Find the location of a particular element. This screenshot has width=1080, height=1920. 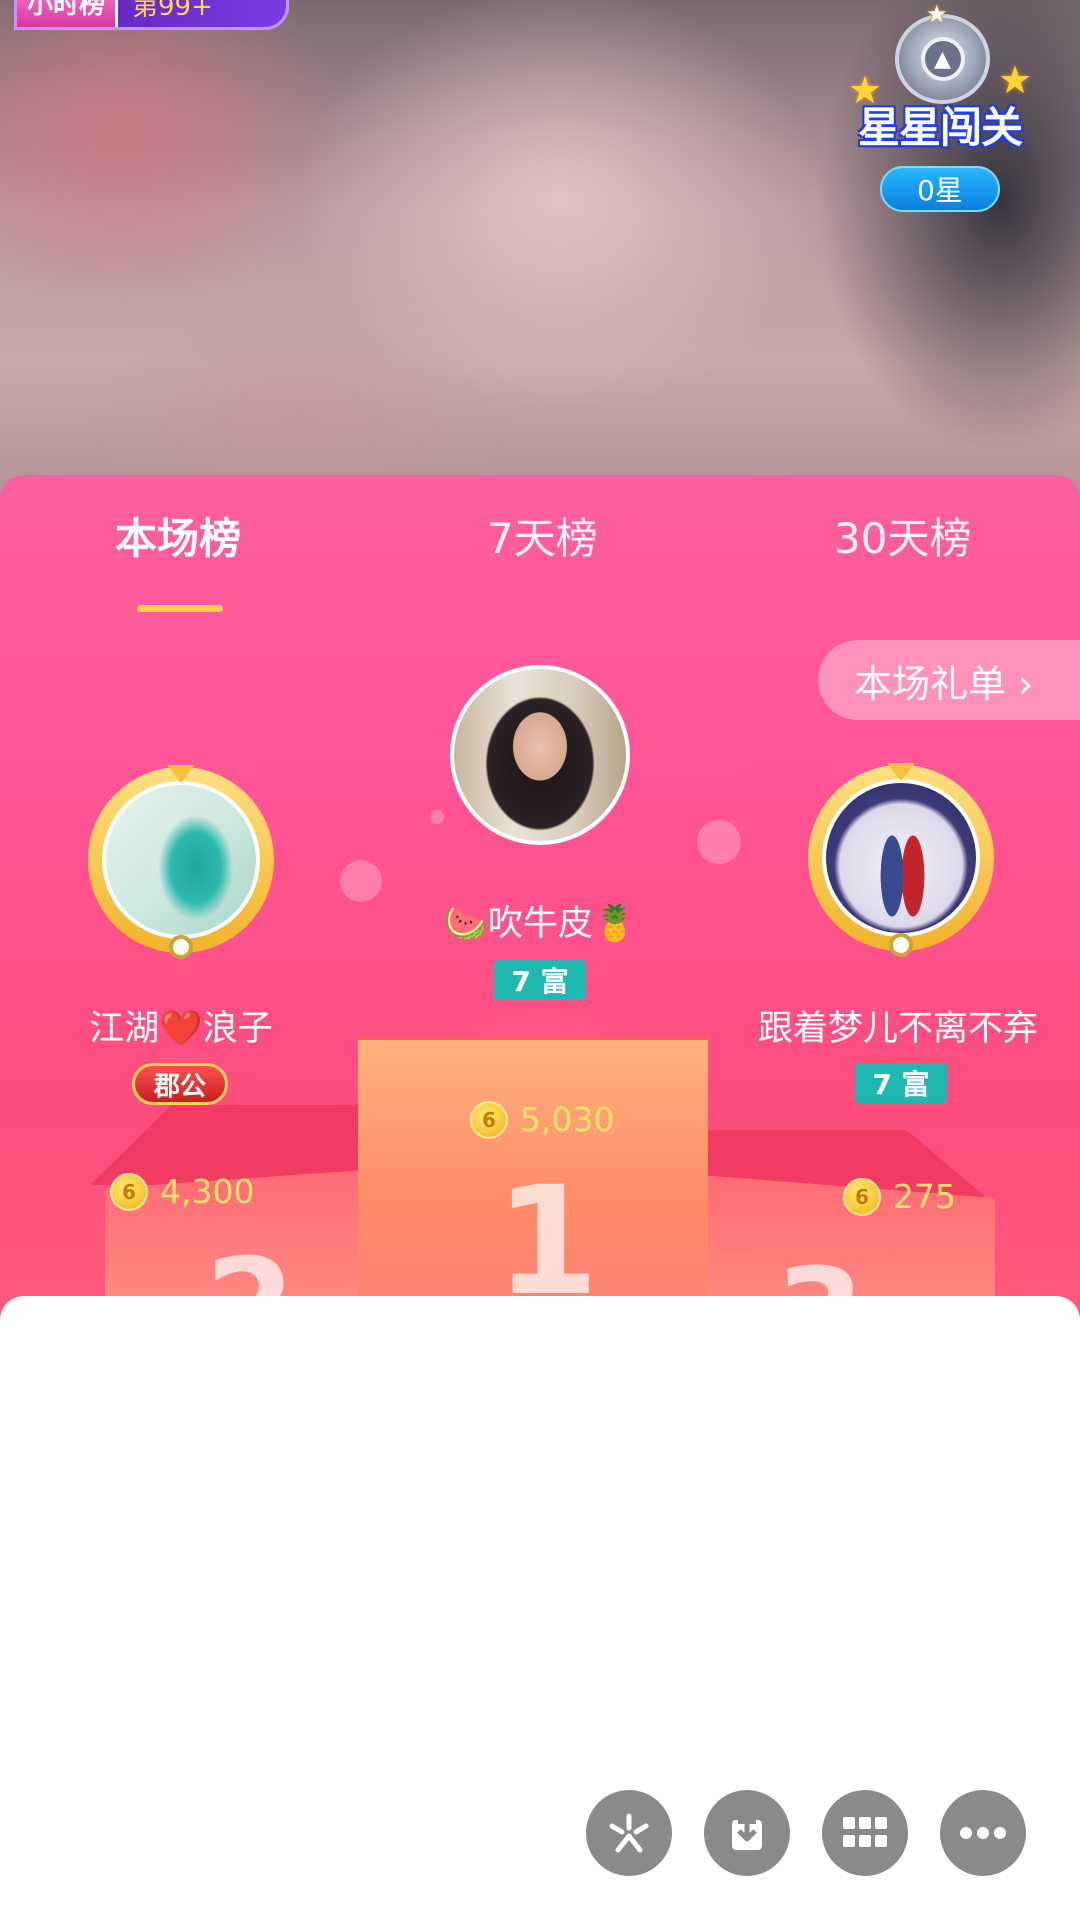

download-button is located at coordinates (747, 1833).